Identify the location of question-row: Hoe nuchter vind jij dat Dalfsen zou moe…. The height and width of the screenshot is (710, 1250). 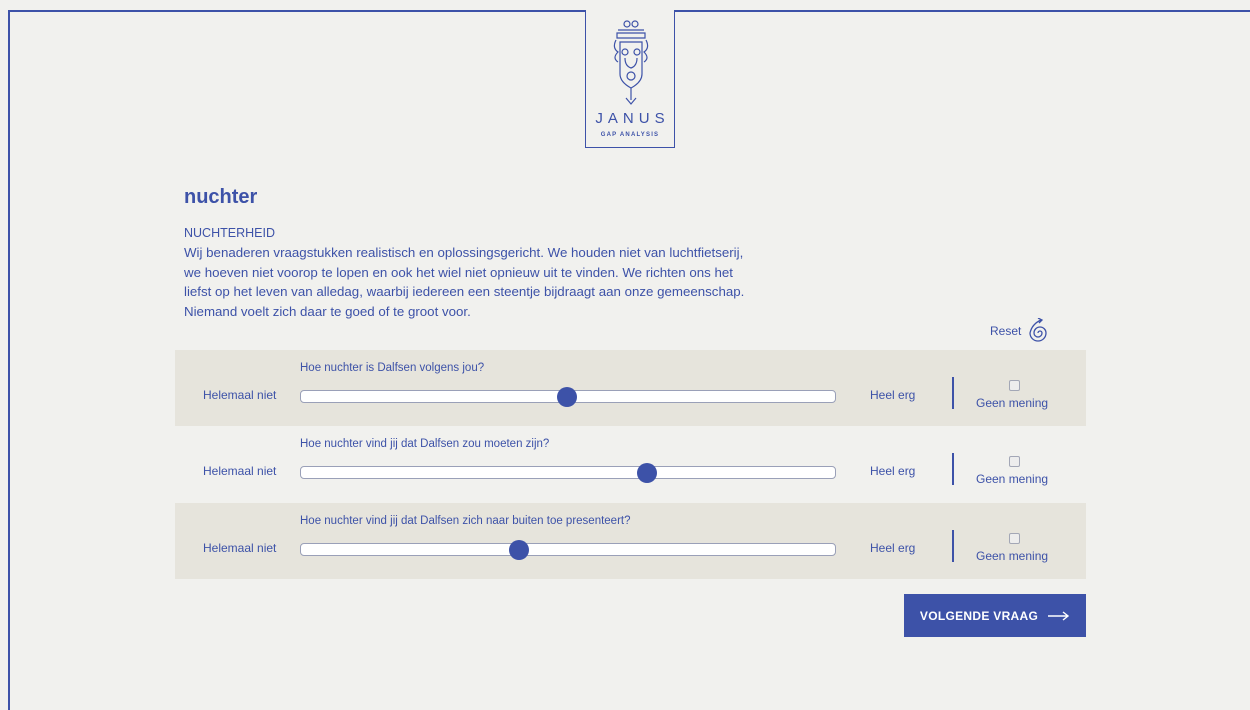
(630, 464).